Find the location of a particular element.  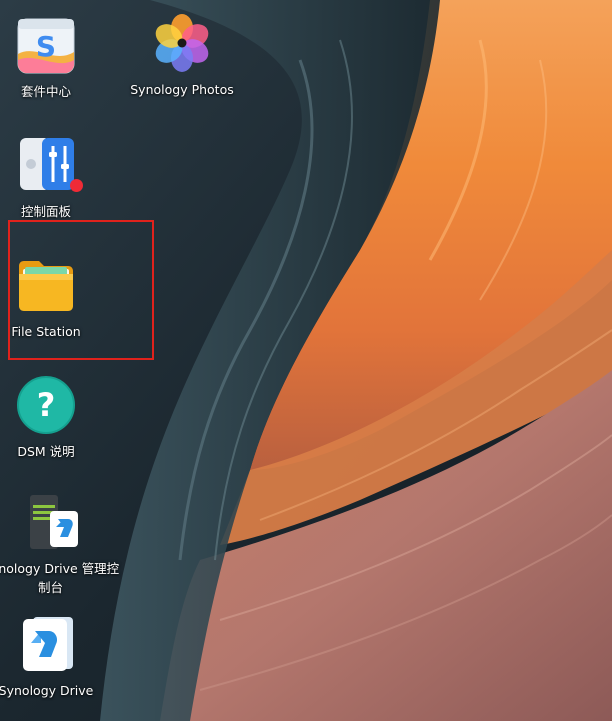

desktop-icon-dsm-help: ? DSM 说明 is located at coordinates (50, 417).